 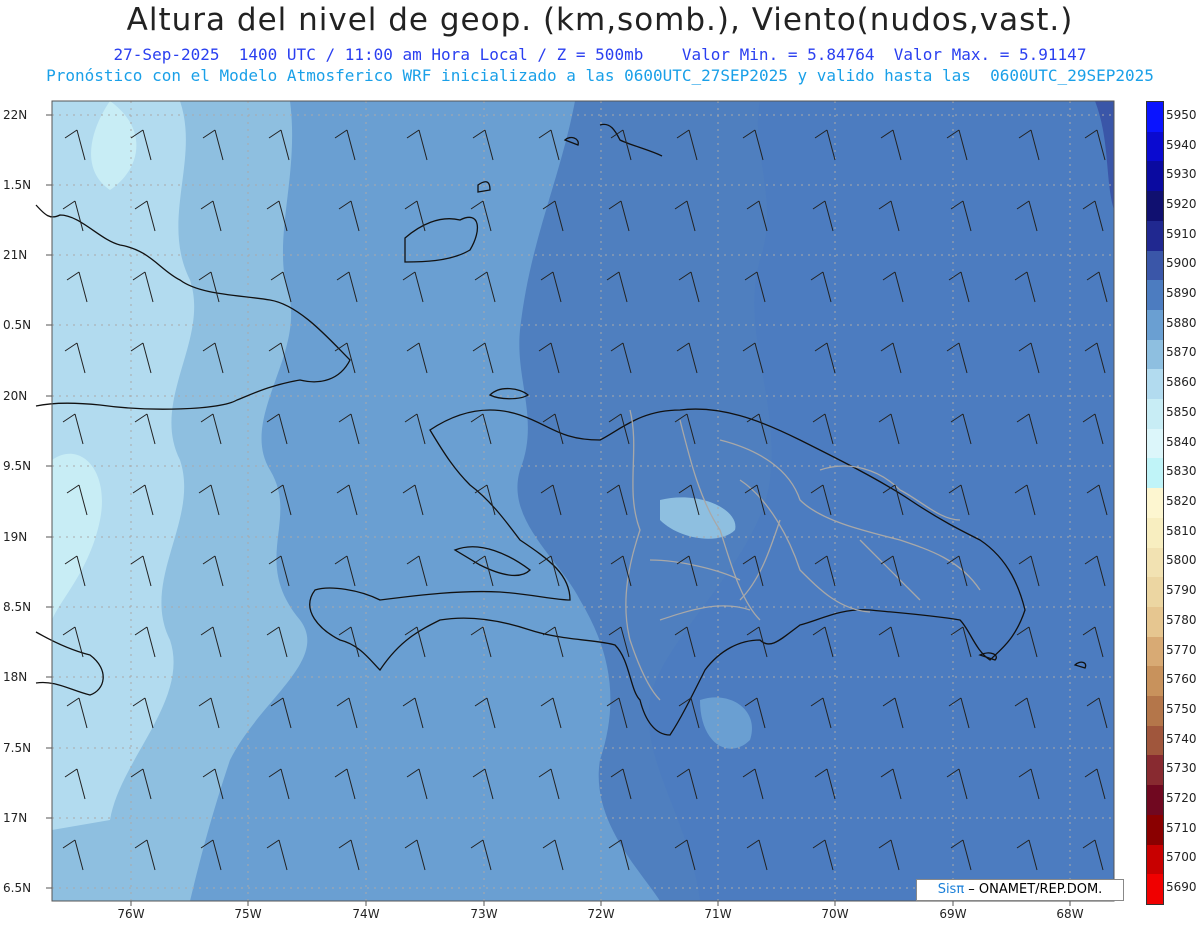 What do you see at coordinates (1033, 889) in the screenshot?
I see `credit-org: – ONAMET/REP.DOM.` at bounding box center [1033, 889].